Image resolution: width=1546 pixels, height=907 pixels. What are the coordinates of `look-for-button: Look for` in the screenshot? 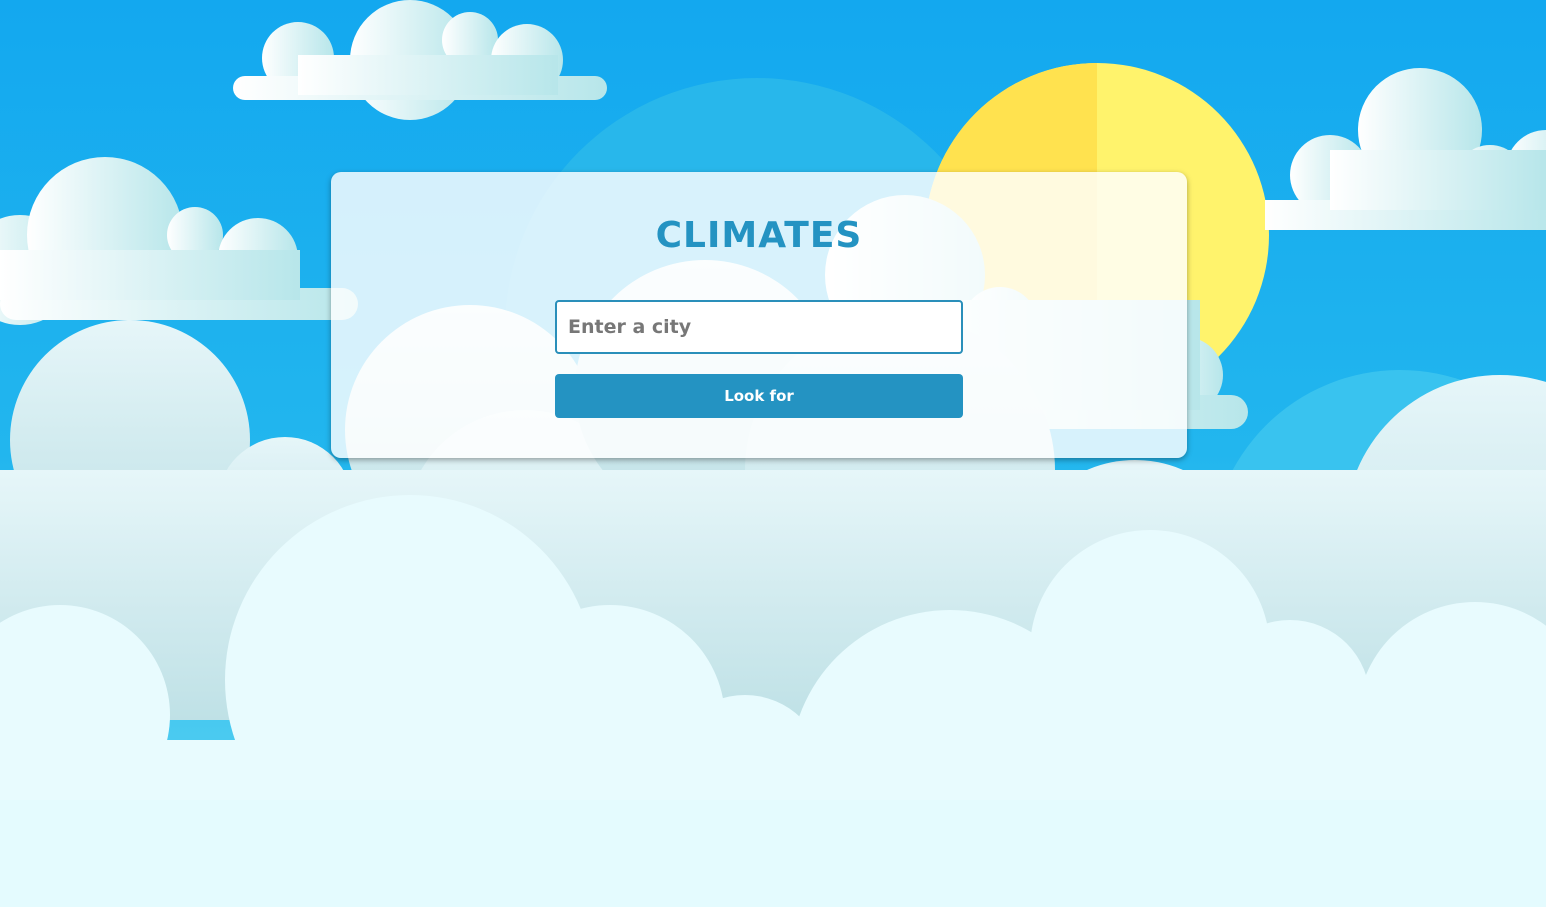 It's located at (759, 396).